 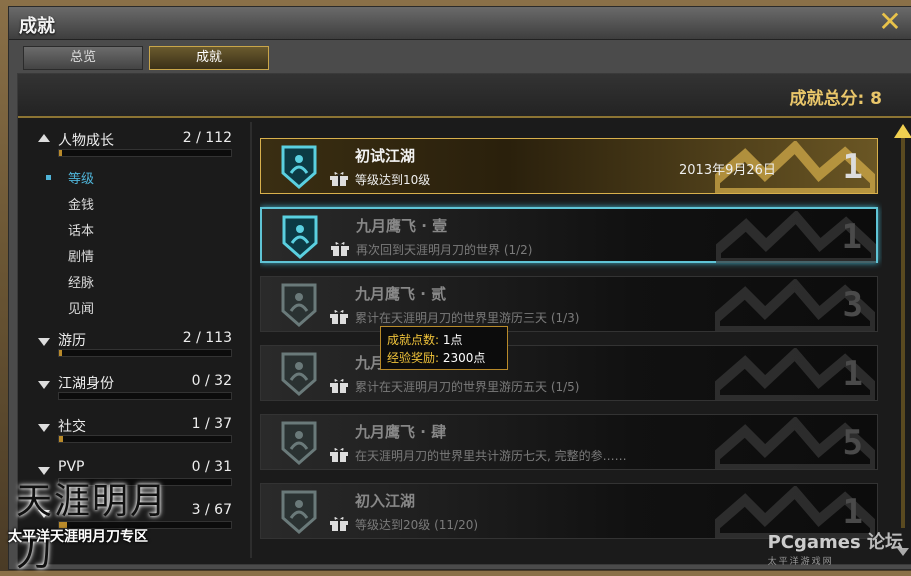 What do you see at coordinates (452, 340) in the screenshot?
I see `points-value: 1点` at bounding box center [452, 340].